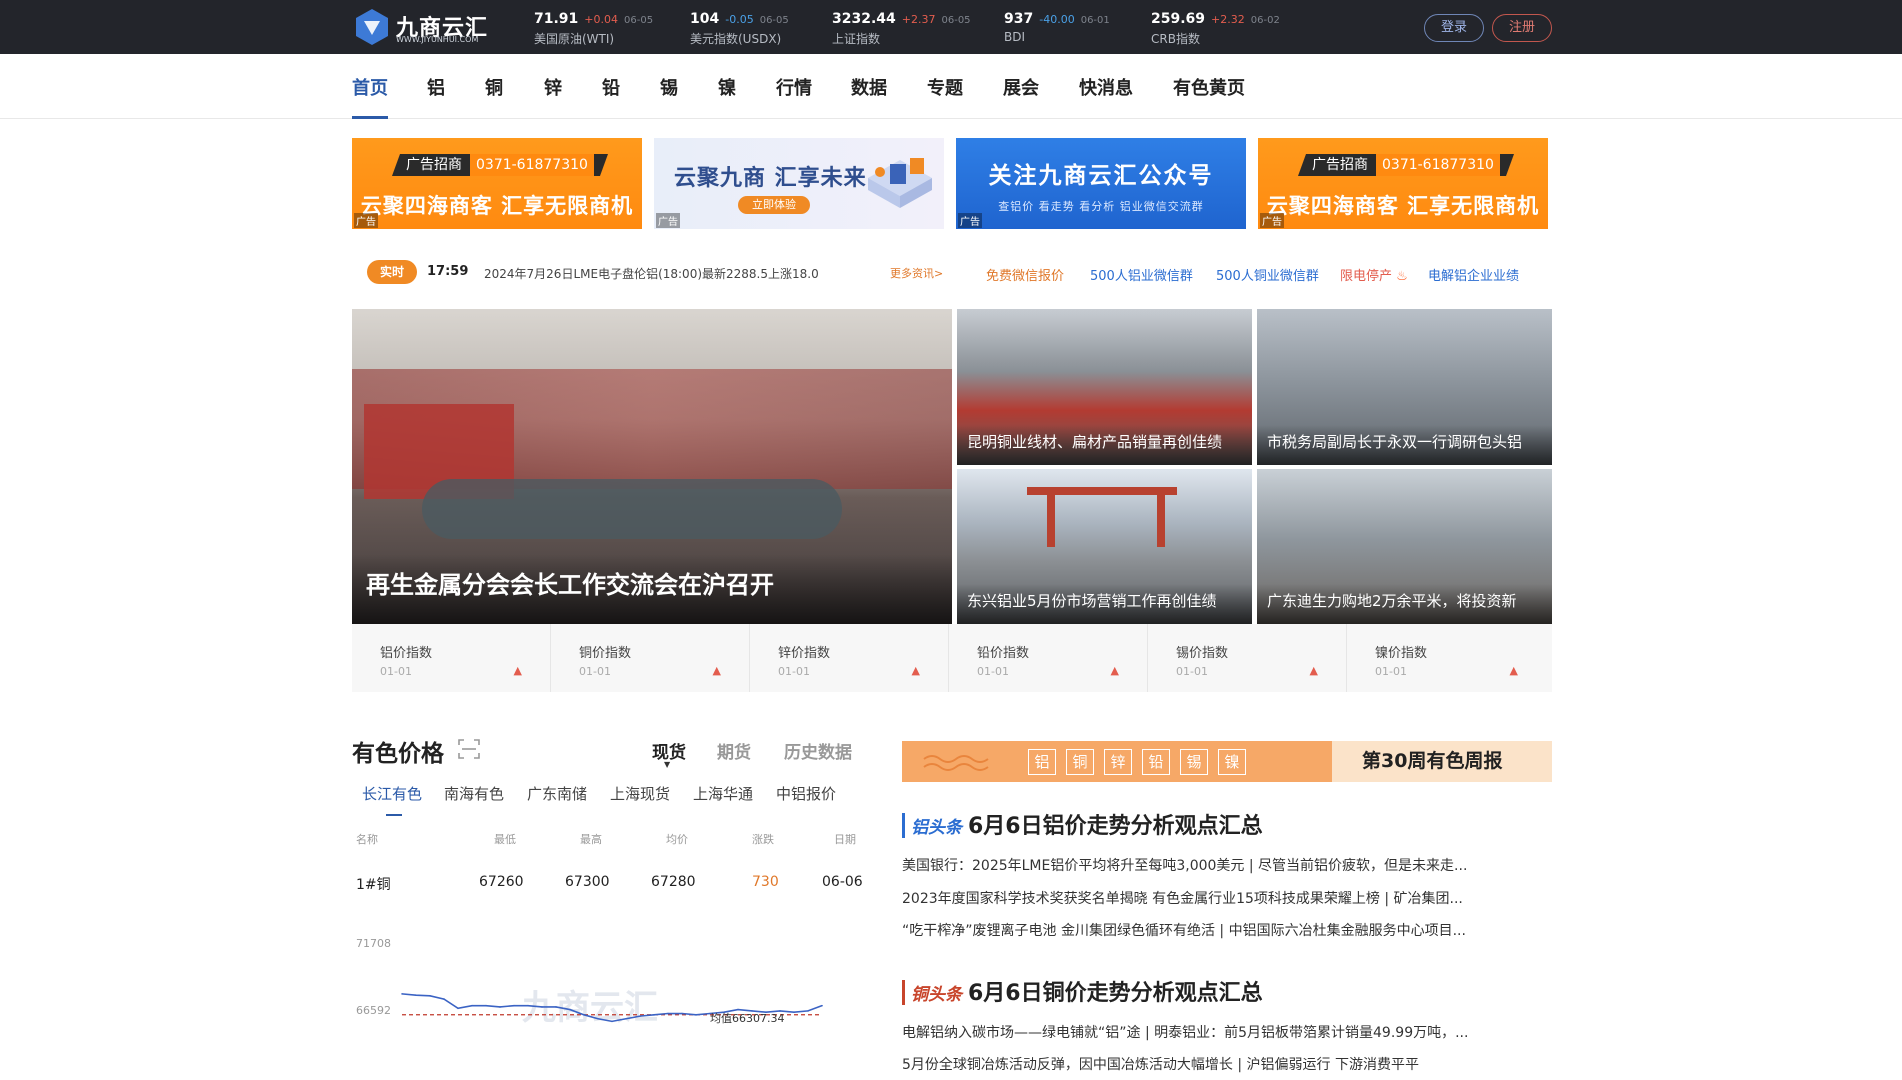  What do you see at coordinates (1175, 39) in the screenshot?
I see `index-name: CRB指数` at bounding box center [1175, 39].